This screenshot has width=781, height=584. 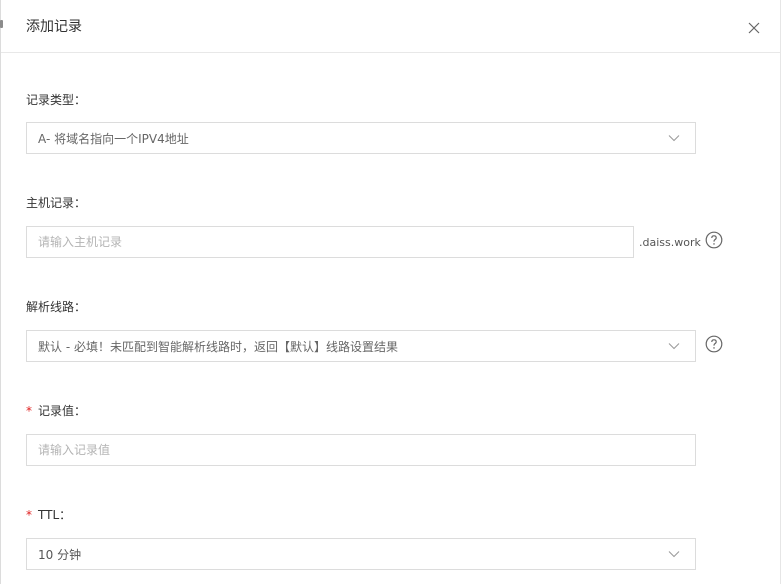 I want to click on host-record-field, so click(x=330, y=242).